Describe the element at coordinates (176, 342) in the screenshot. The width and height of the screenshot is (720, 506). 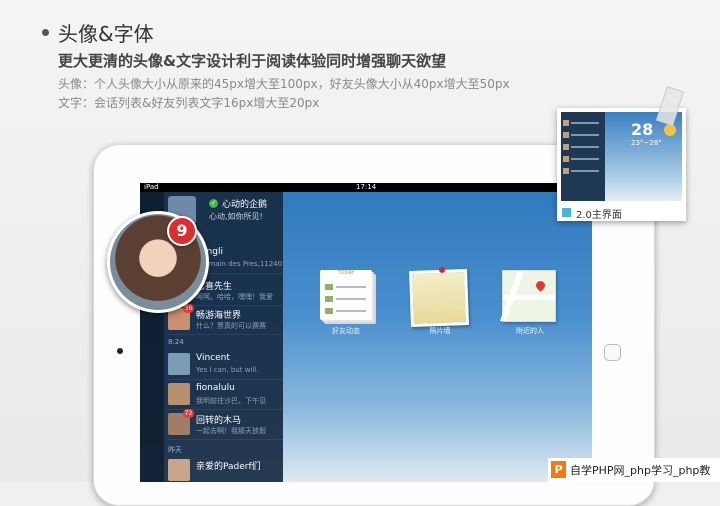
I see `section-label: 8:24` at that location.